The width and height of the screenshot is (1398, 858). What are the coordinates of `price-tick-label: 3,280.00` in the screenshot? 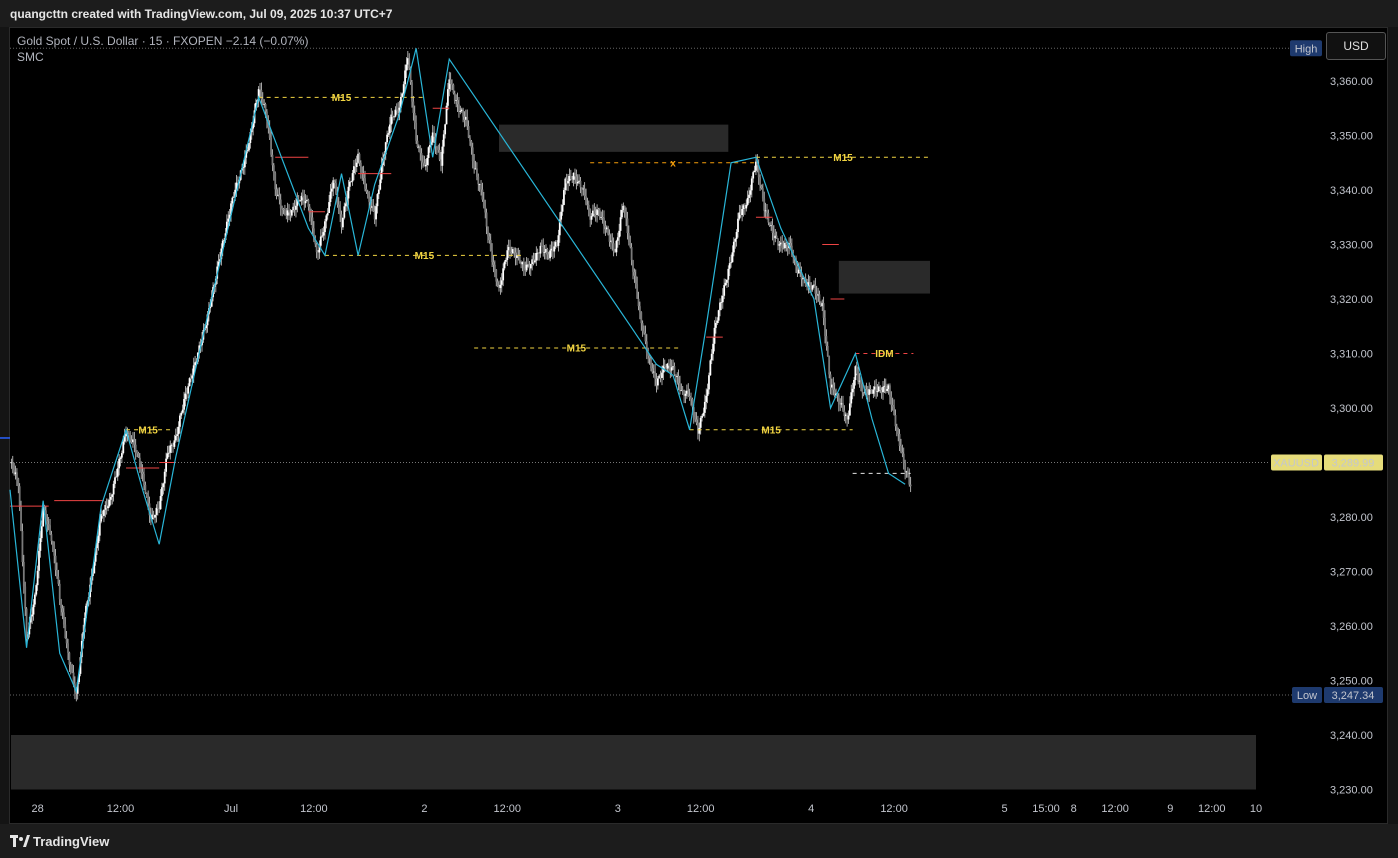 It's located at (1351, 518).